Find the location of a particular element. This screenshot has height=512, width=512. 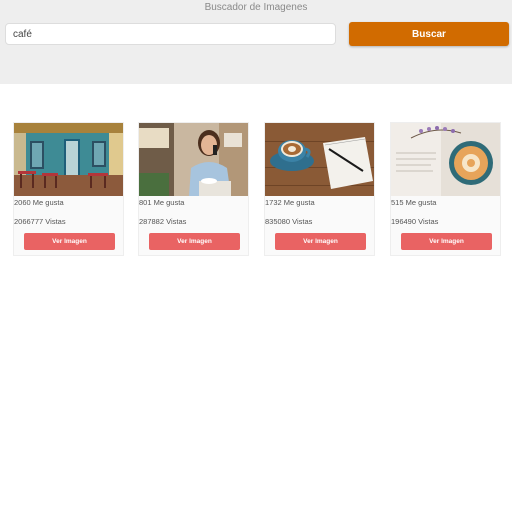

views-count: 287882 Vistas is located at coordinates (163, 221).